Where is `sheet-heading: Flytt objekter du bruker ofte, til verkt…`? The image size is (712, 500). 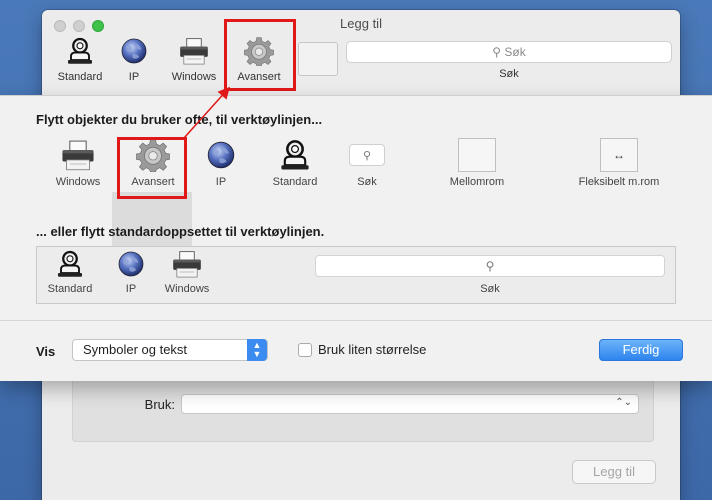 sheet-heading: Flytt objekter du bruker ofte, til verkt… is located at coordinates (179, 119).